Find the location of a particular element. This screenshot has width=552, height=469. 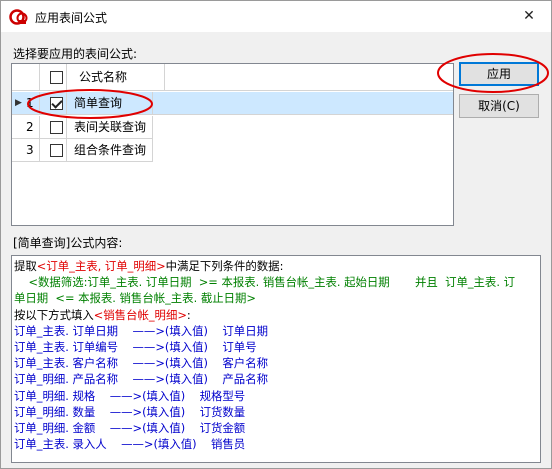

filter-condition: 单日期 <= 本报表. 销售台帐_主表. 截止日期> is located at coordinates (135, 298).